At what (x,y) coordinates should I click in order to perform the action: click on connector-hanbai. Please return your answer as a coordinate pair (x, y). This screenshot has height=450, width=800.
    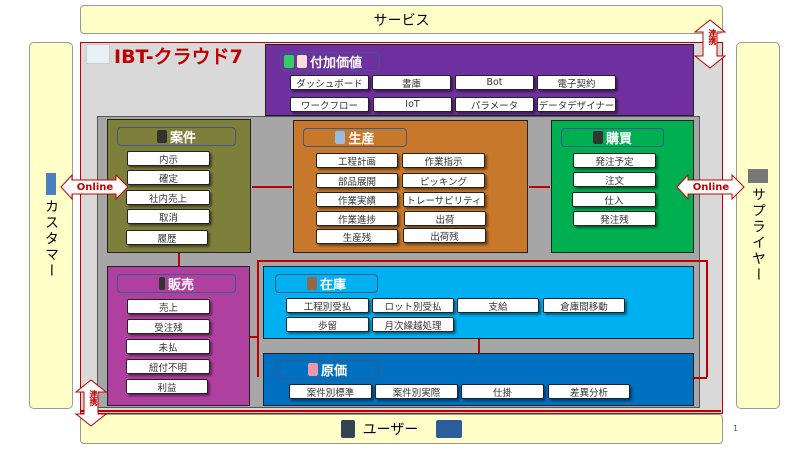
    Looking at the image, I should click on (254, 337).